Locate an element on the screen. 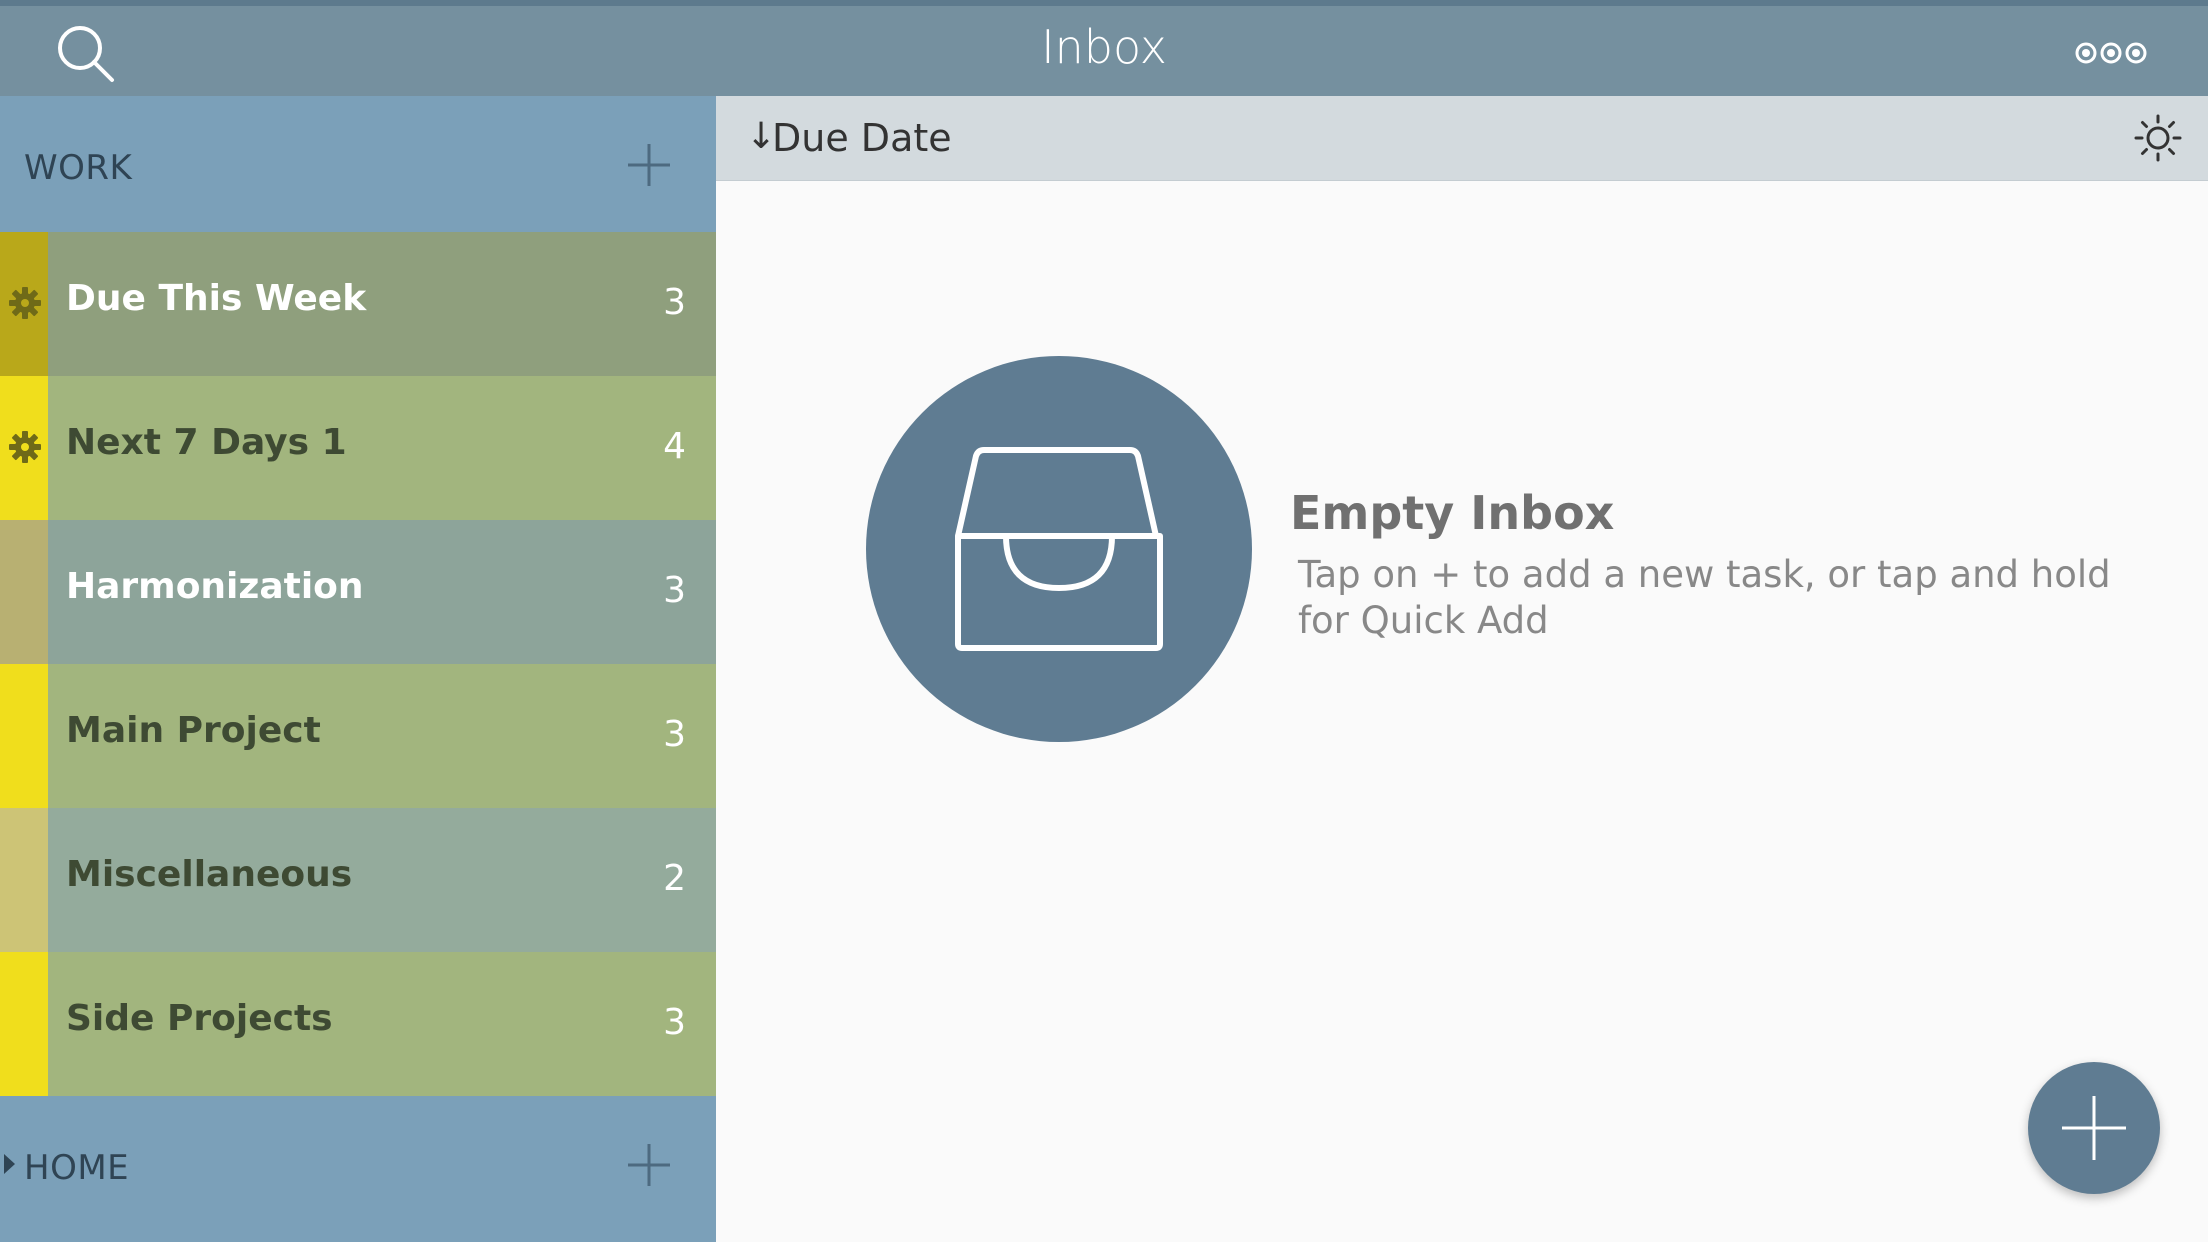  expand-triangle-icon is located at coordinates (9, 1164).